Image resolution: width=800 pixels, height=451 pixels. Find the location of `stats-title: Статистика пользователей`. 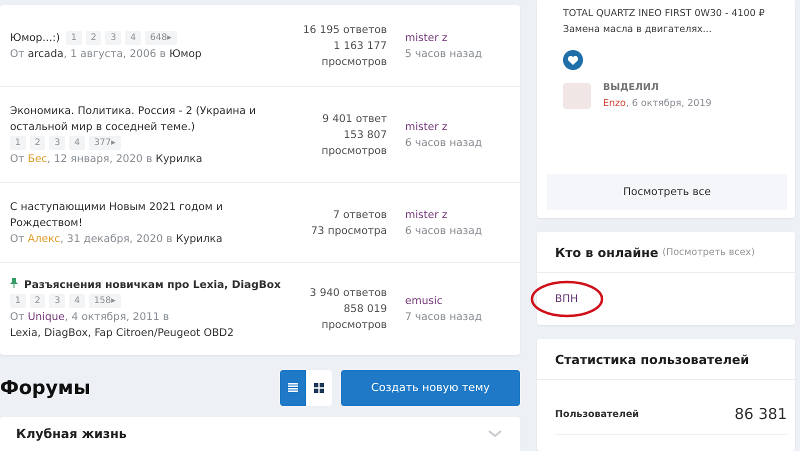

stats-title: Статистика пользователей is located at coordinates (652, 359).